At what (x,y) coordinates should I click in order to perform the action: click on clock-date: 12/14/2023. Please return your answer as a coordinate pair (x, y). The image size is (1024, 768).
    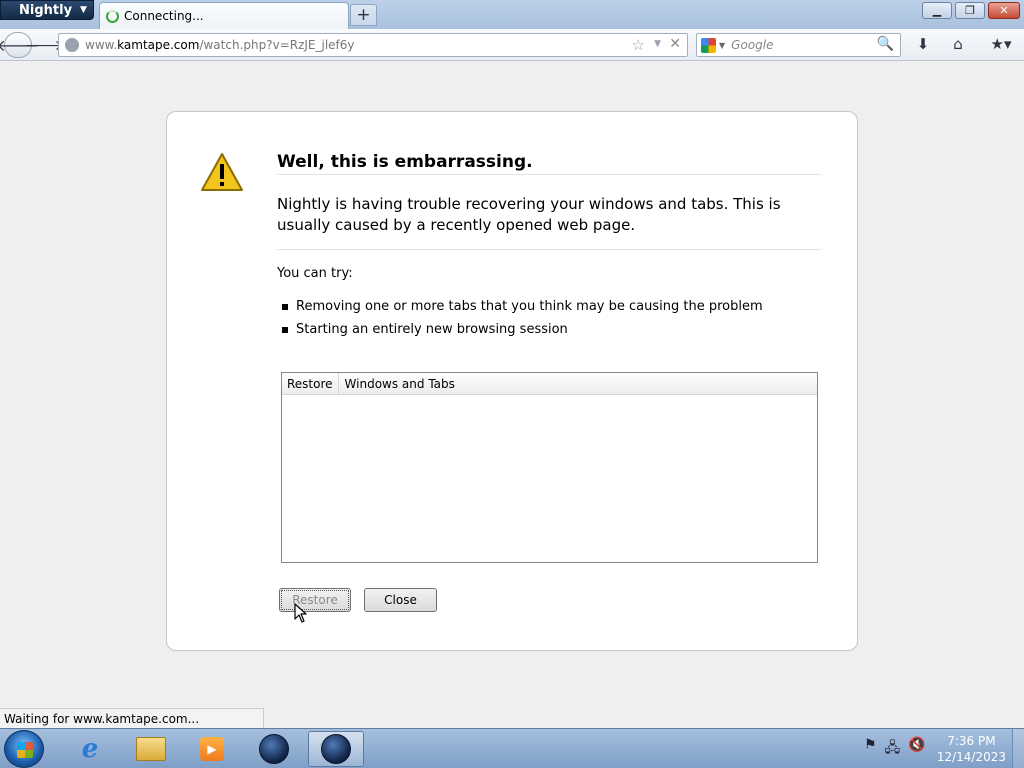
    Looking at the image, I should click on (971, 757).